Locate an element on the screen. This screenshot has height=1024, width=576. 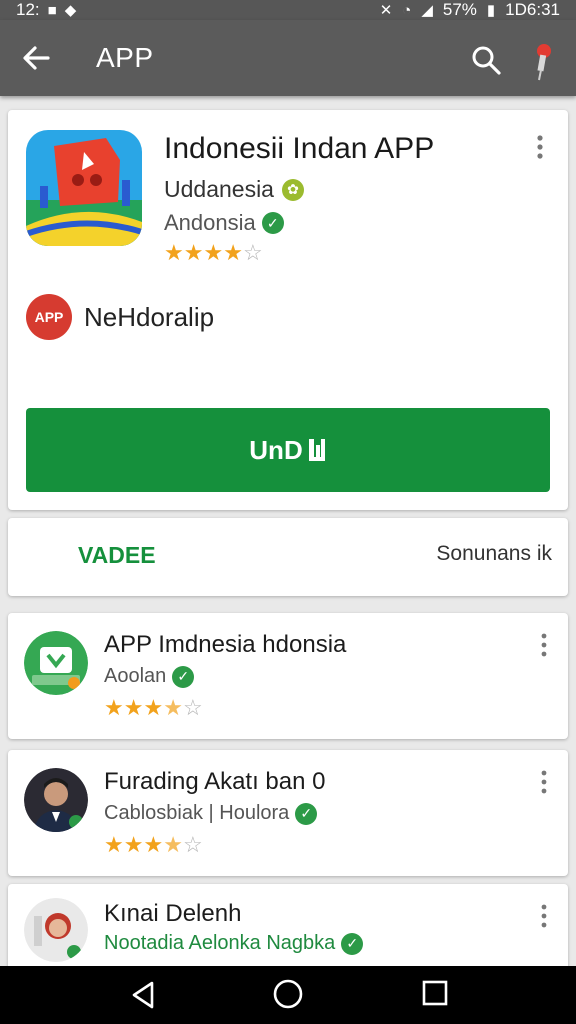
nav-recents-icon is located at coordinates (435, 993).